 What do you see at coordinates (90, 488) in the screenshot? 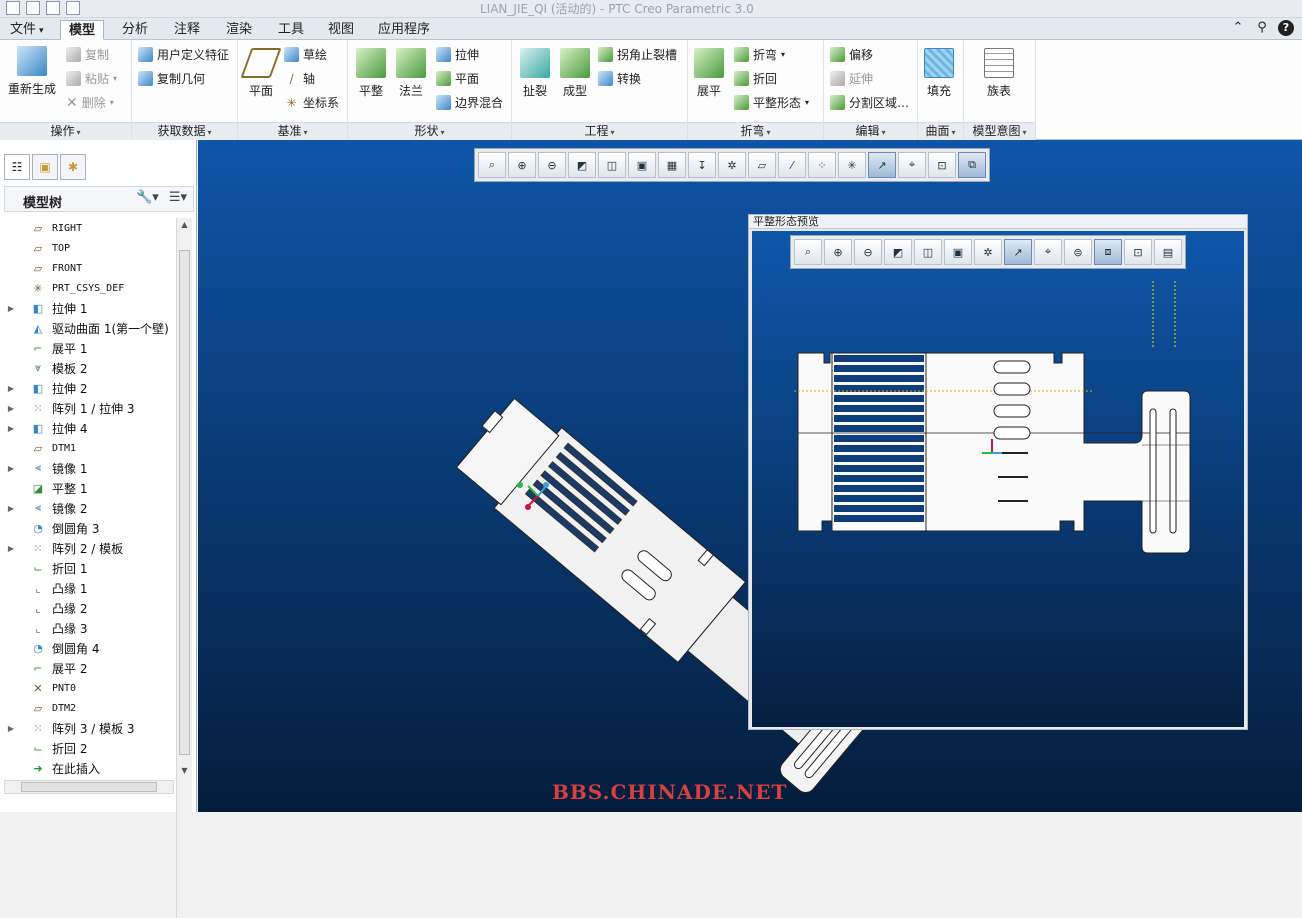
I see `tree-item: ◪ 平整 1` at bounding box center [90, 488].